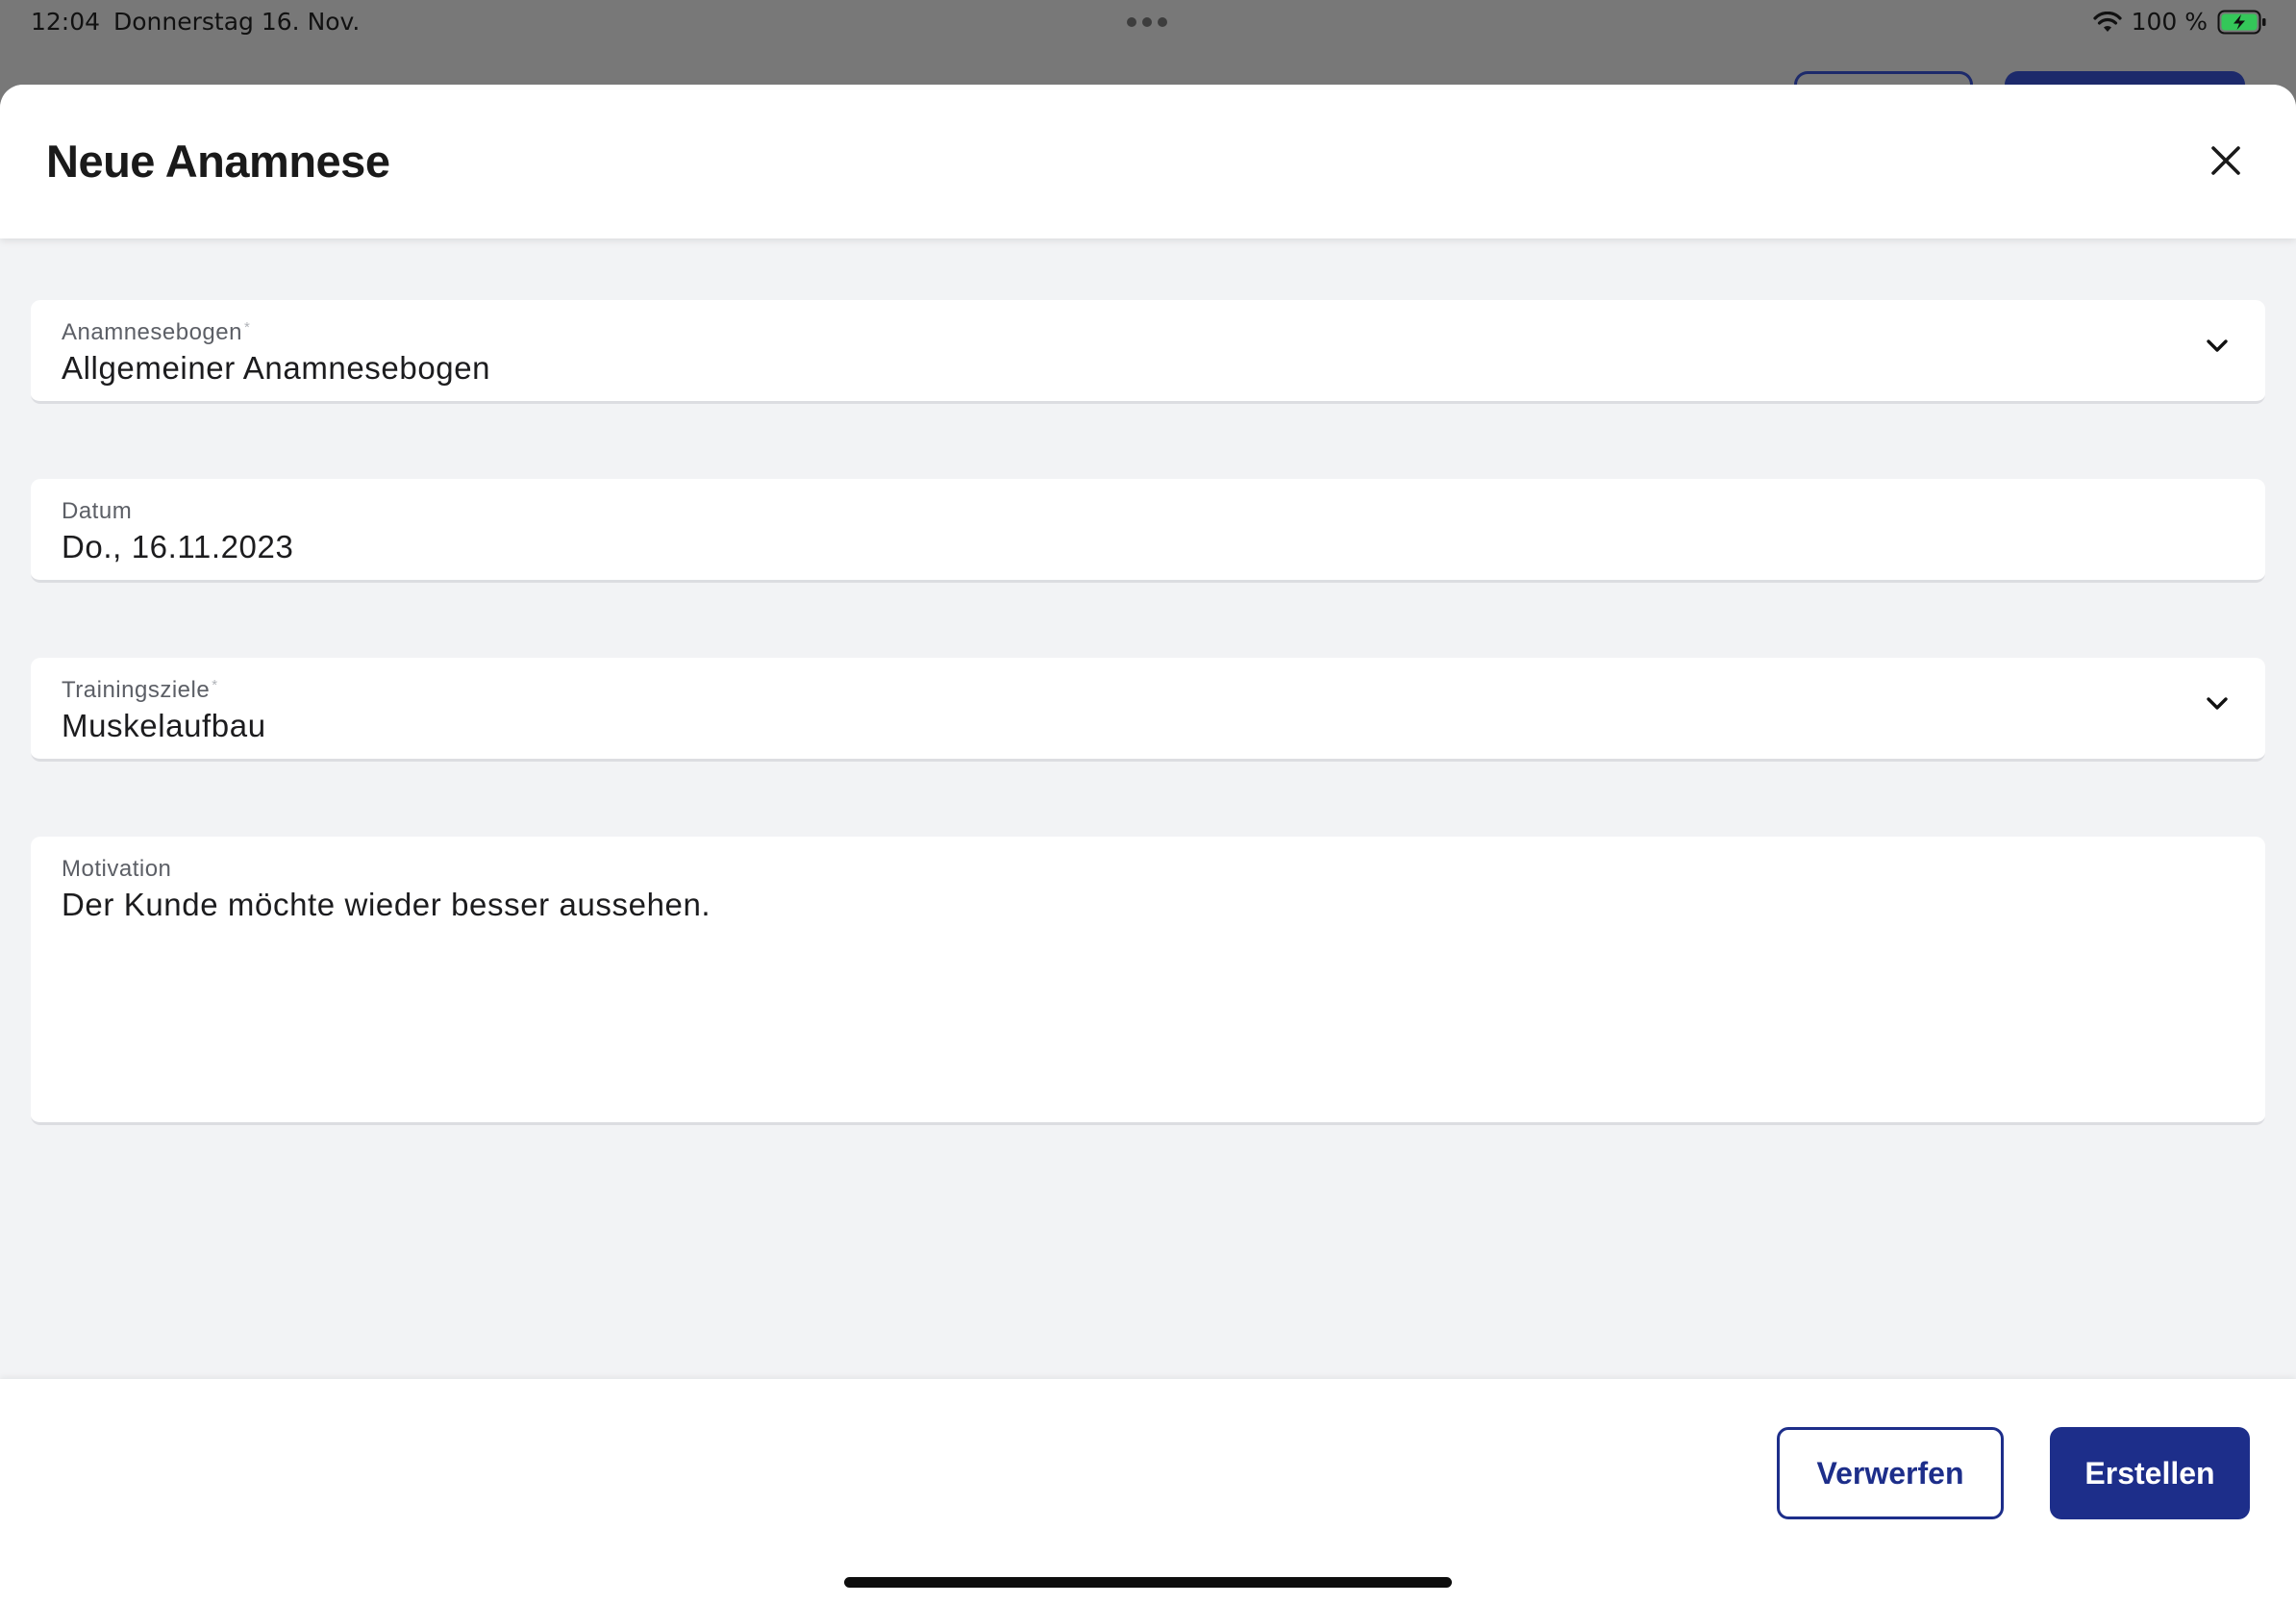 The height and width of the screenshot is (1604, 2296). I want to click on page-title: Neue Anamnese, so click(218, 161).